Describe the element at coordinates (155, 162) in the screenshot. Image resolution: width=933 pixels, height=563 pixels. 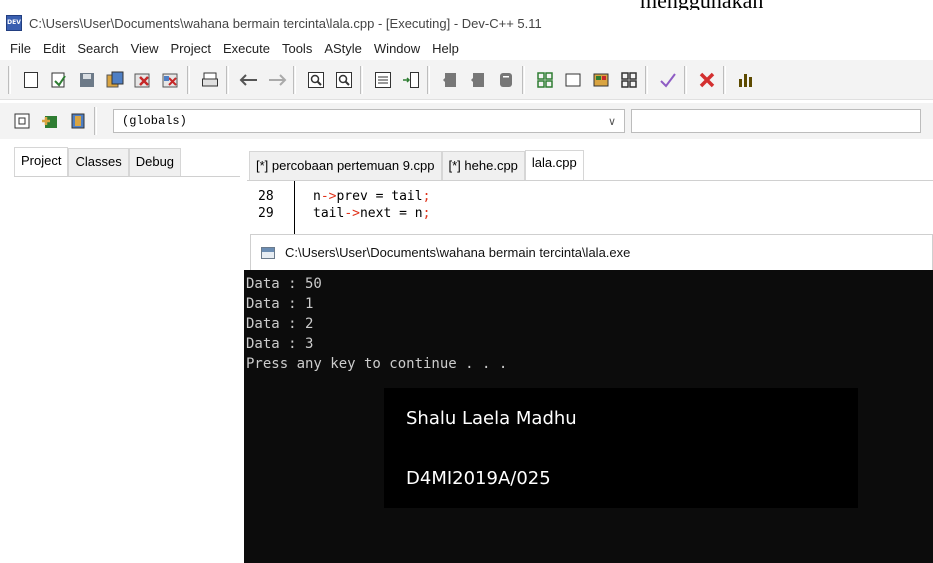
I see `tab-debug: Debug` at that location.